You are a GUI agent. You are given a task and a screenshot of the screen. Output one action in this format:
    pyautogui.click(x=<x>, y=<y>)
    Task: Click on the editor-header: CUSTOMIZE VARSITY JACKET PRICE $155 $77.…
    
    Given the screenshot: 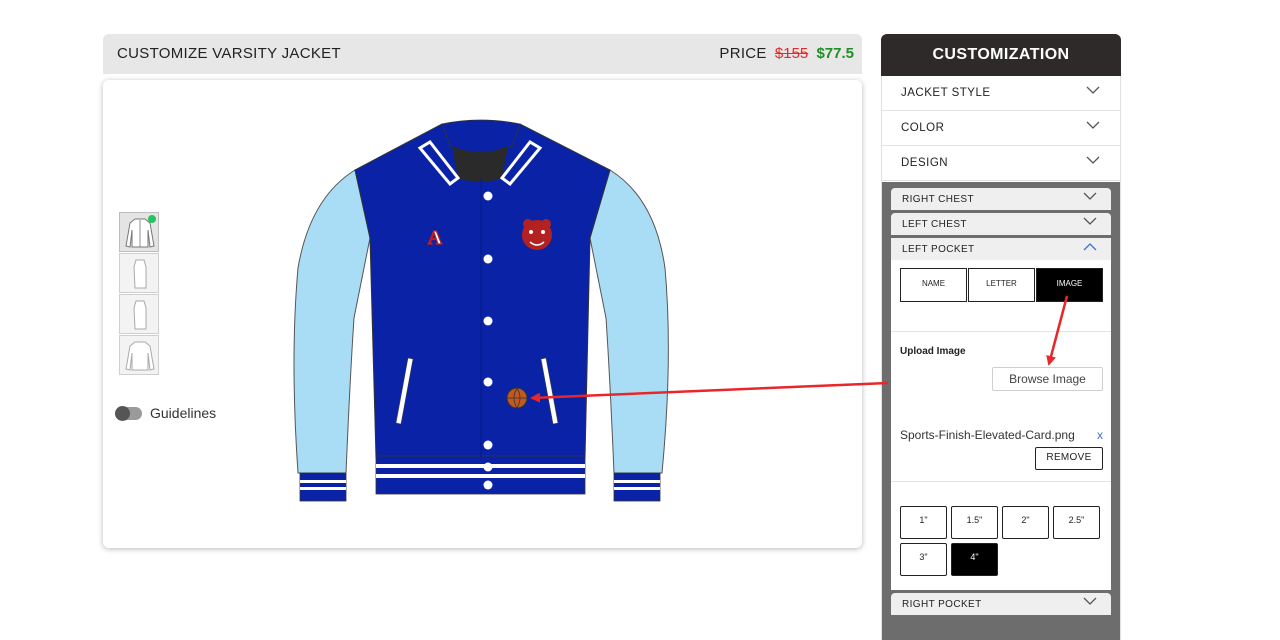 What is the action you would take?
    pyautogui.click(x=482, y=54)
    